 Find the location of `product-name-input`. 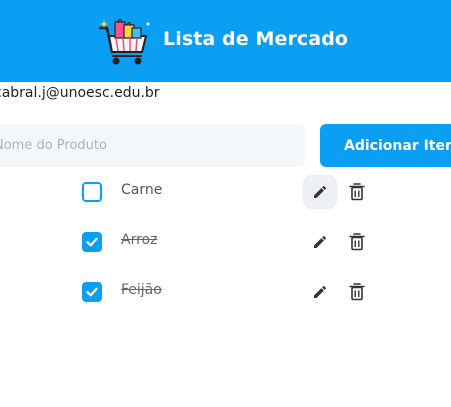

product-name-input is located at coordinates (152, 145).